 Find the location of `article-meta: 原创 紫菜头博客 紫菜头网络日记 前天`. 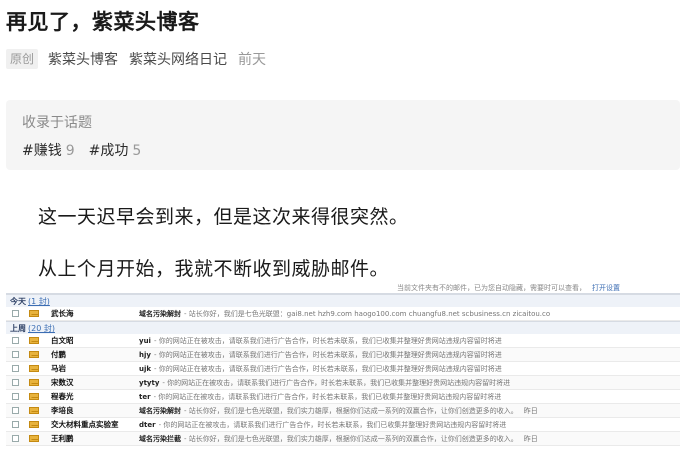

article-meta: 原创 紫菜头博客 紫菜头网络日记 前天 is located at coordinates (136, 59).